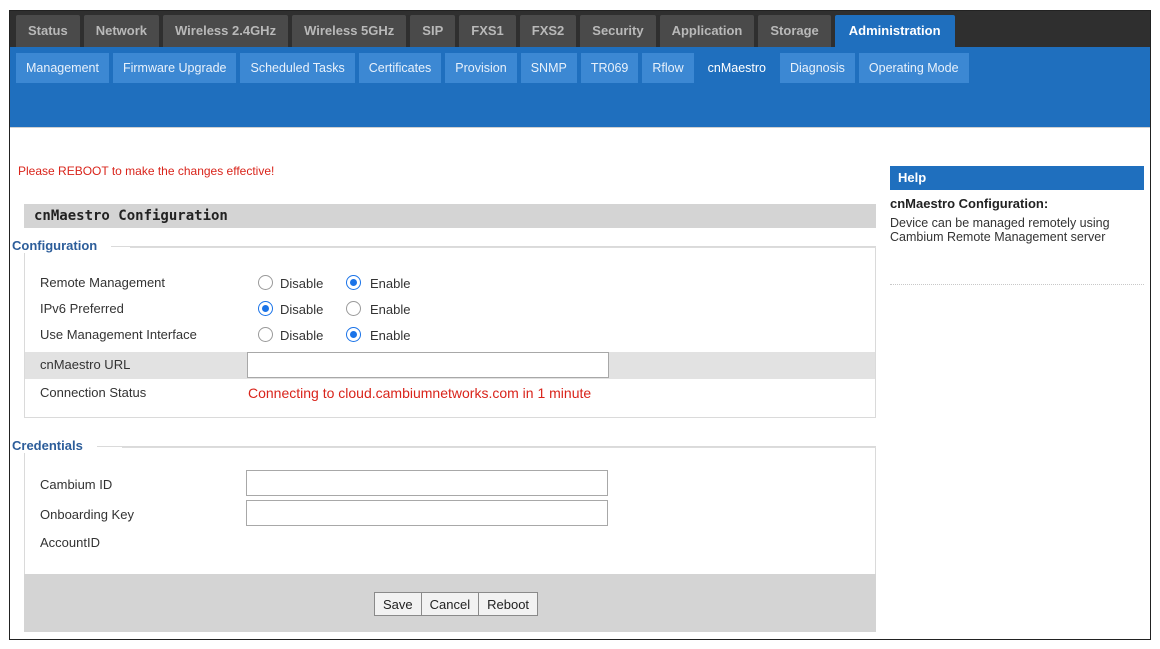 This screenshot has height=649, width=1160. I want to click on tab-fxs2: FXS2, so click(548, 31).